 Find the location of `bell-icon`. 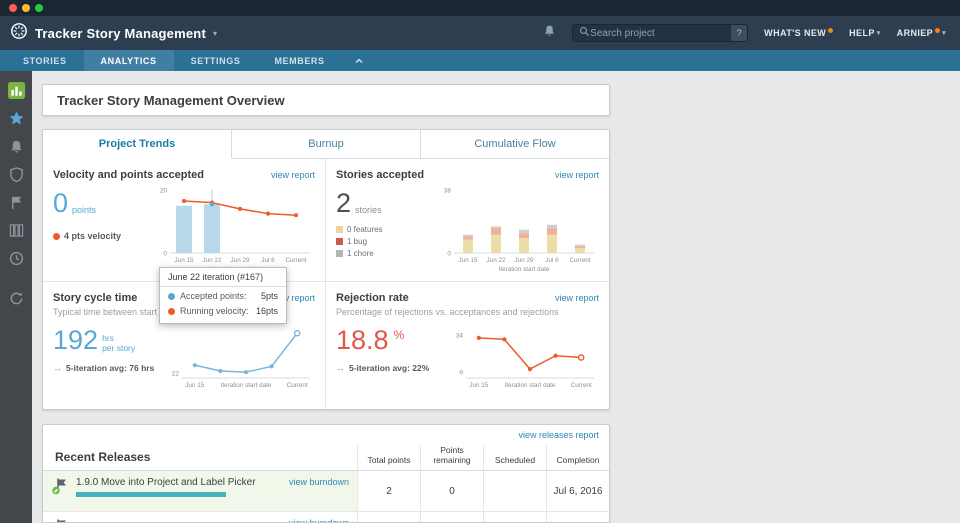

bell-icon is located at coordinates (16, 146).